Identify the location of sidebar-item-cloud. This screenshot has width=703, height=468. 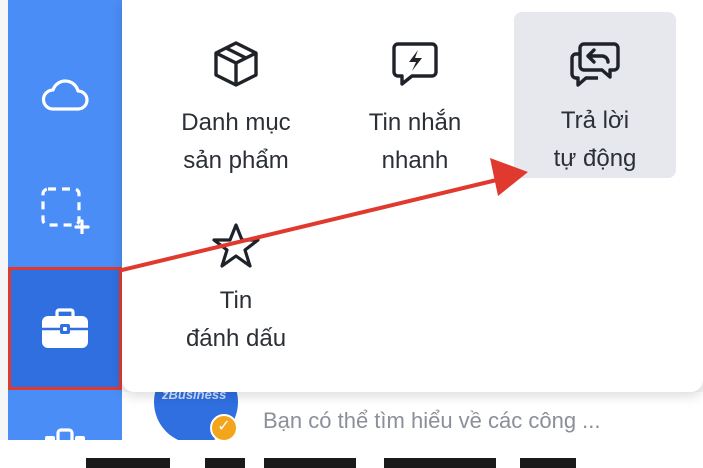
(65, 95).